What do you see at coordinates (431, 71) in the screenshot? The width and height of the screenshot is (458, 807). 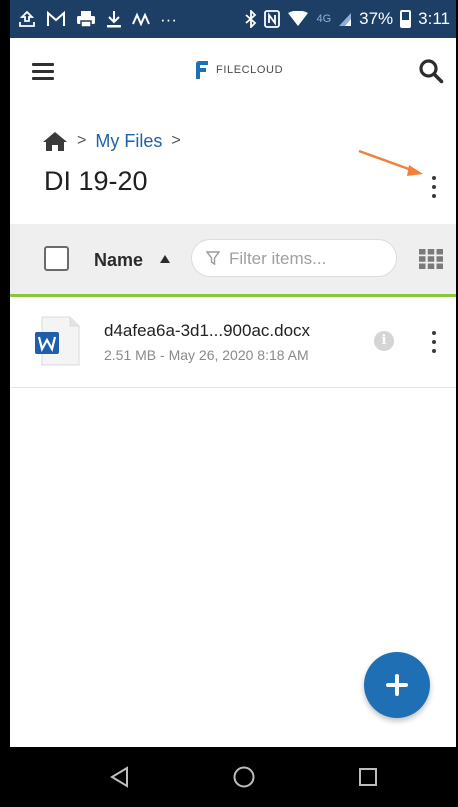 I see `search-icon` at bounding box center [431, 71].